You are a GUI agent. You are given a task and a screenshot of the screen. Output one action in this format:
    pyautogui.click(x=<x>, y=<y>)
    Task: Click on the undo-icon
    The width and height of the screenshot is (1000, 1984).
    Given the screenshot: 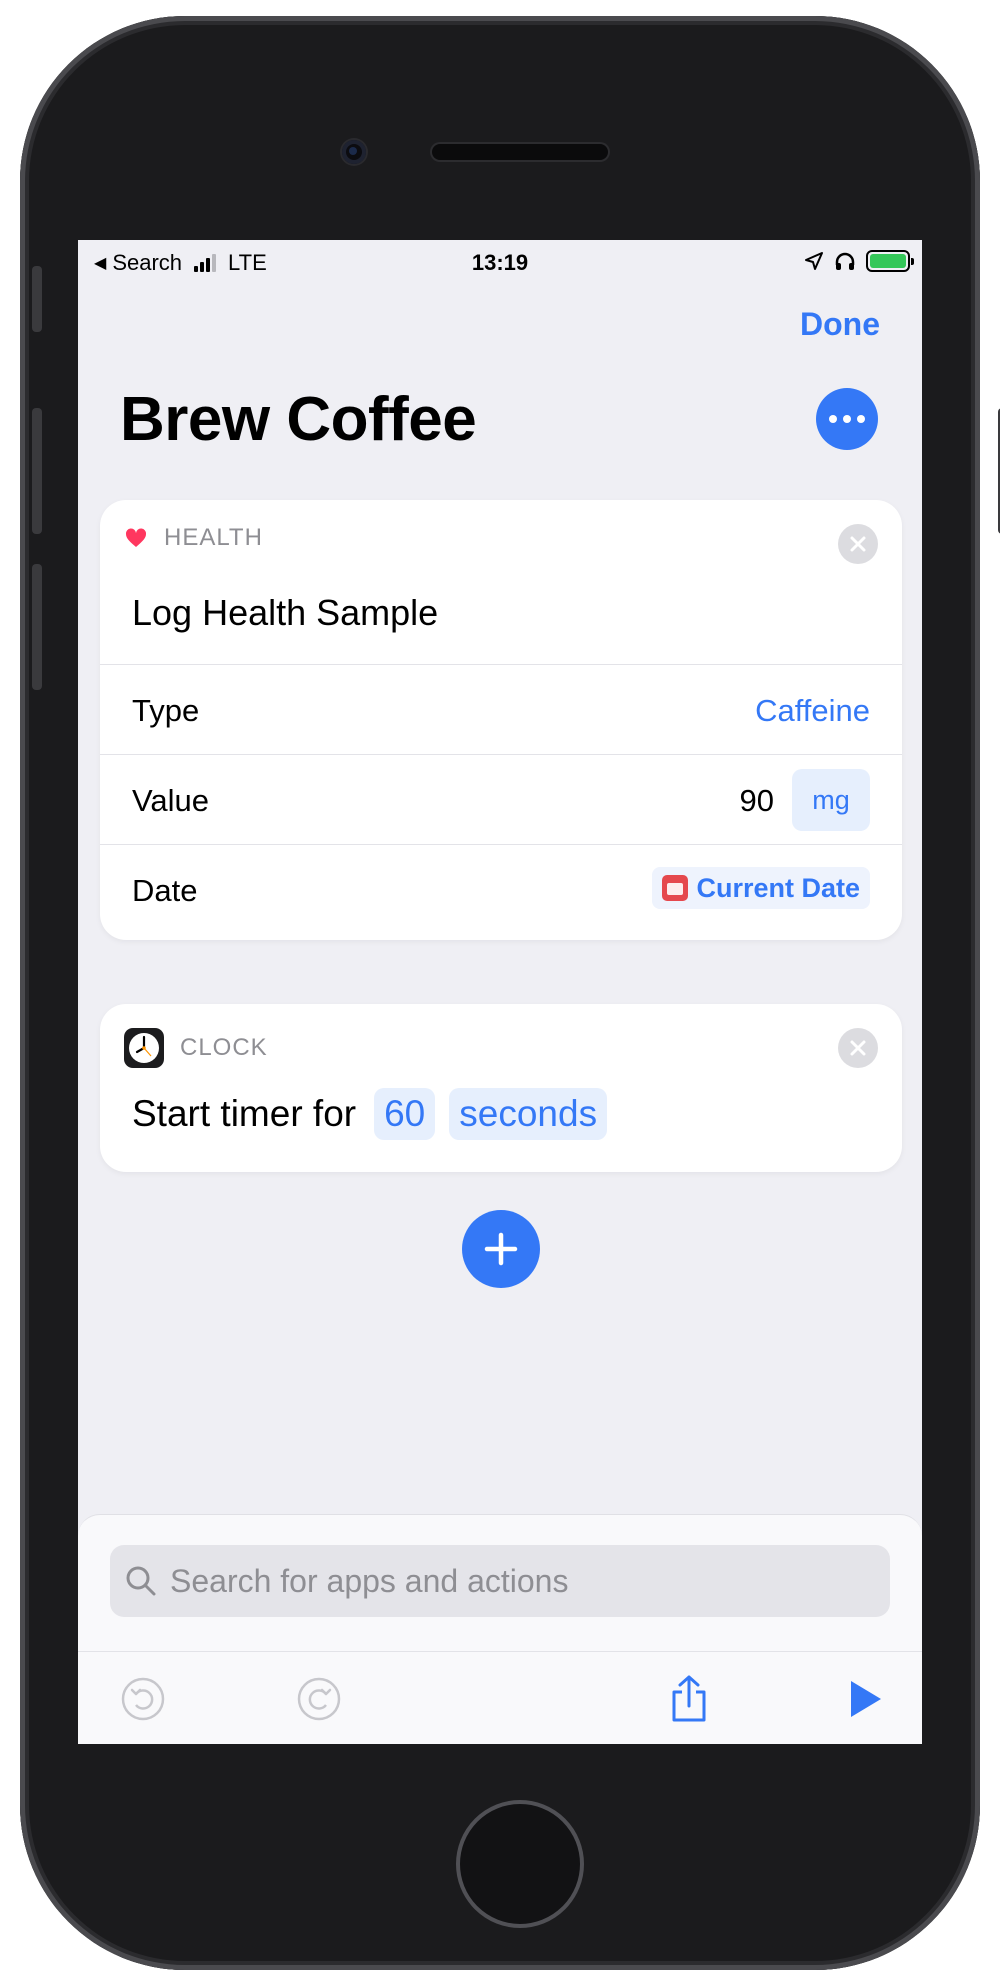 What is the action you would take?
    pyautogui.click(x=143, y=1699)
    